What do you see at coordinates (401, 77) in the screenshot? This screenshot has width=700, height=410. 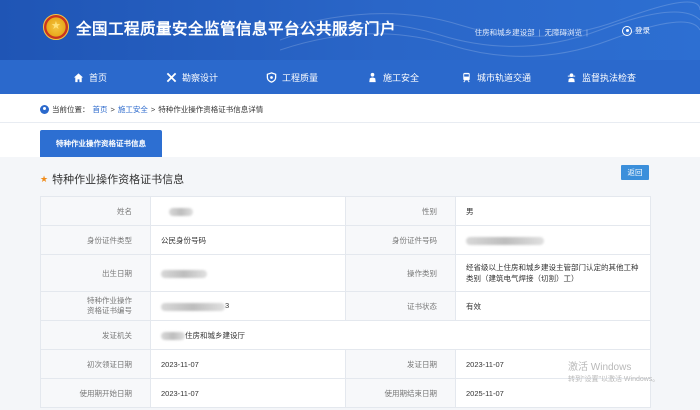 I see `nav-label: 施工安全` at bounding box center [401, 77].